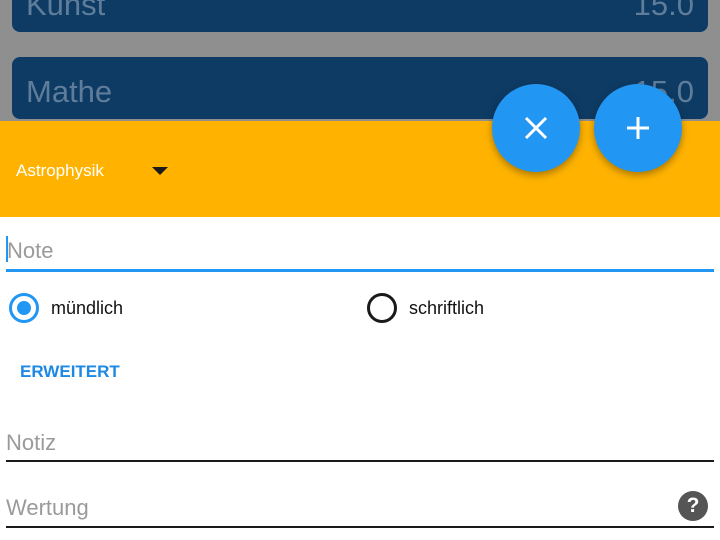 This screenshot has width=720, height=540. I want to click on radio-muendlich: mündlich, so click(66, 308).